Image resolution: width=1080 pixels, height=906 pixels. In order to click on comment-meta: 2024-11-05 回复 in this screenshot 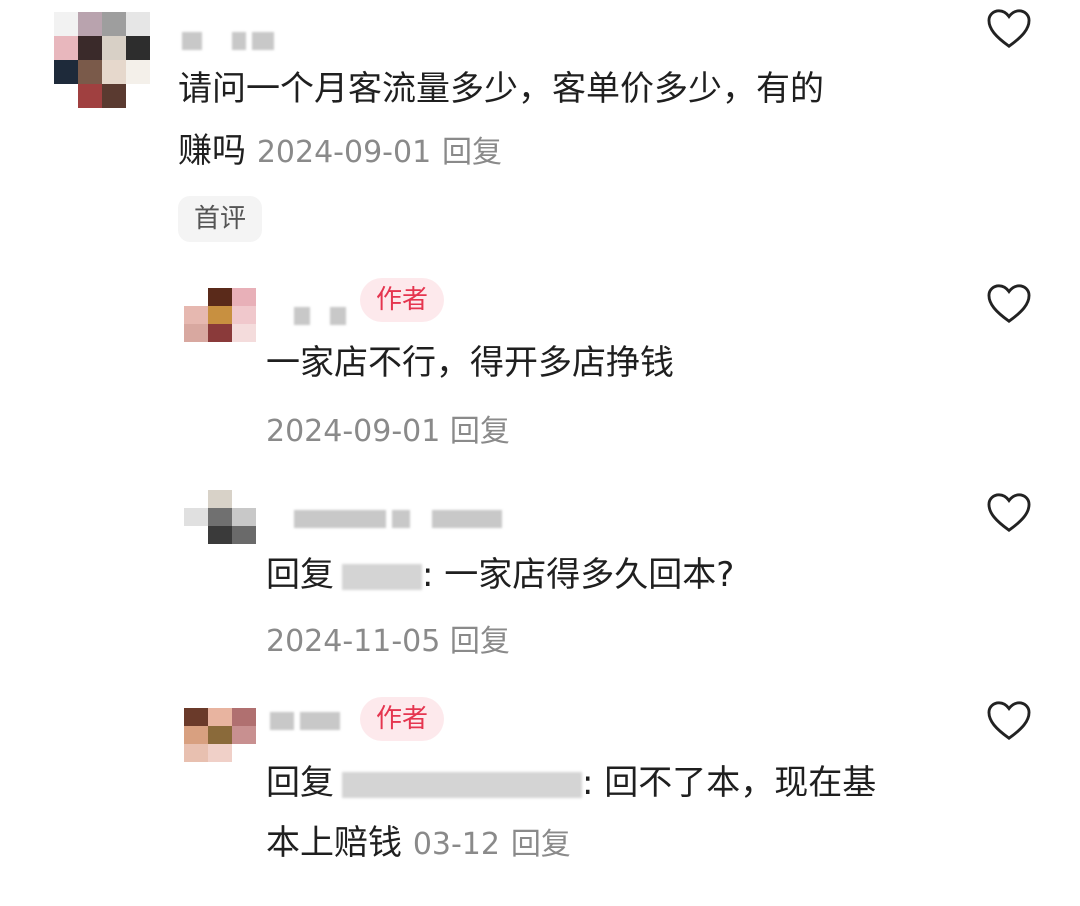, I will do `click(388, 638)`.